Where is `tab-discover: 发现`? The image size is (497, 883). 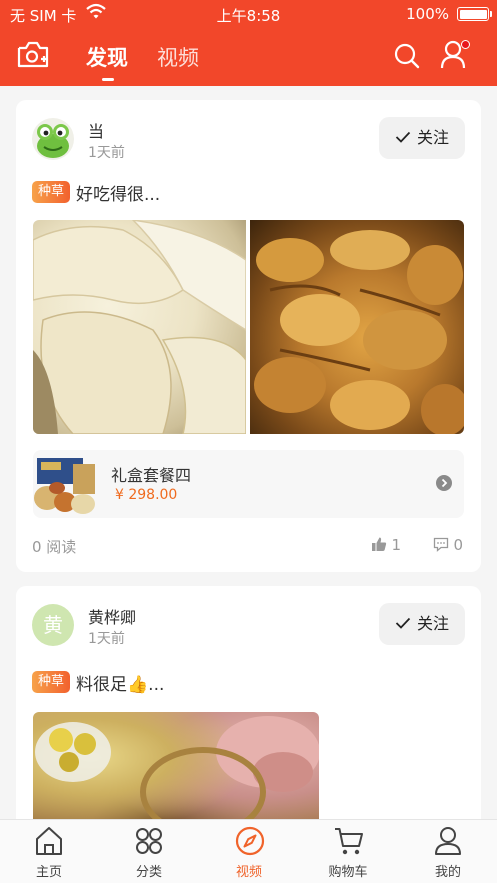 tab-discover: 发现 is located at coordinates (107, 61).